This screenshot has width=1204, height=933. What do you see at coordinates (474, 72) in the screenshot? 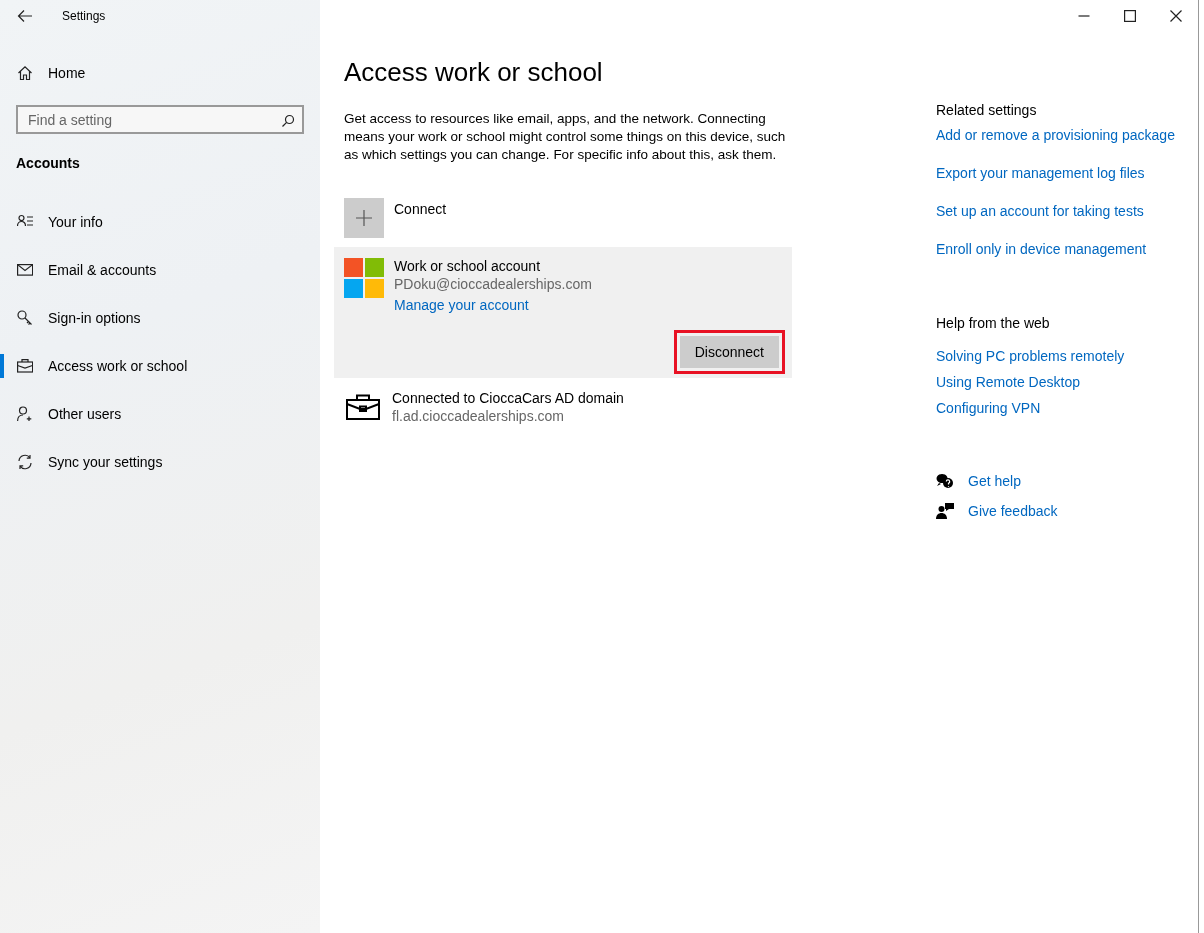
I see `page-title: Access work or school` at bounding box center [474, 72].